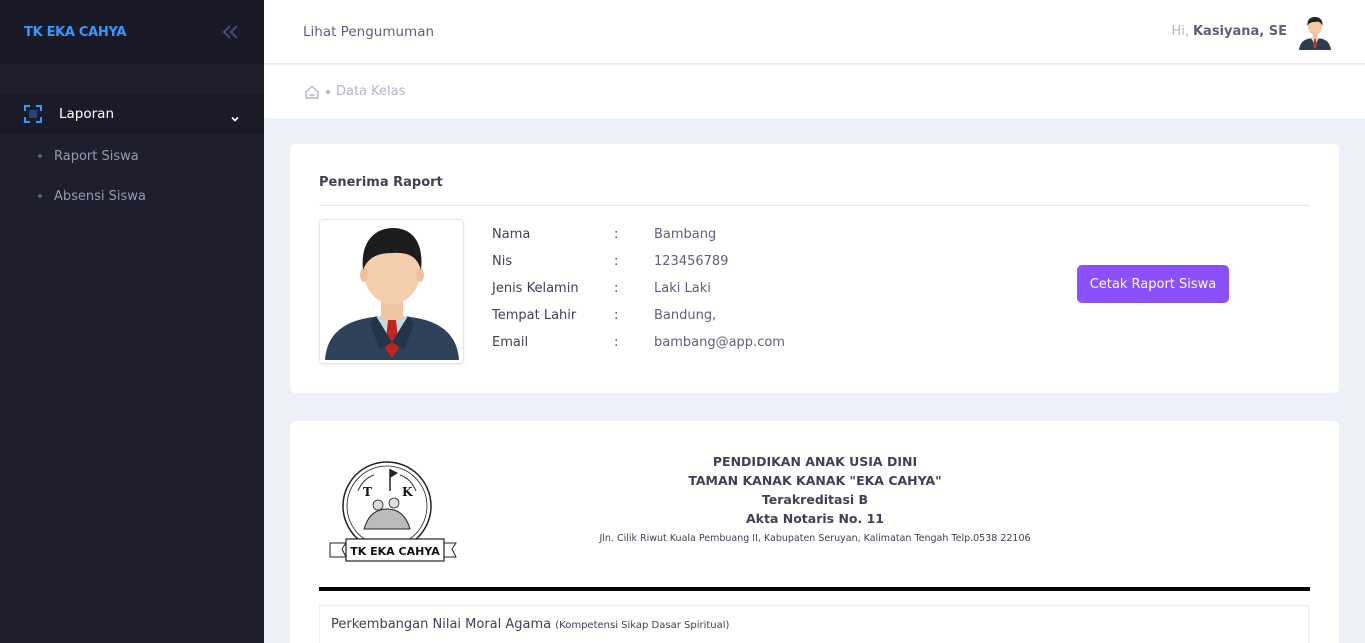 This screenshot has width=1365, height=643. I want to click on sidebar-subitem-label: Absensi Siswa, so click(100, 196).